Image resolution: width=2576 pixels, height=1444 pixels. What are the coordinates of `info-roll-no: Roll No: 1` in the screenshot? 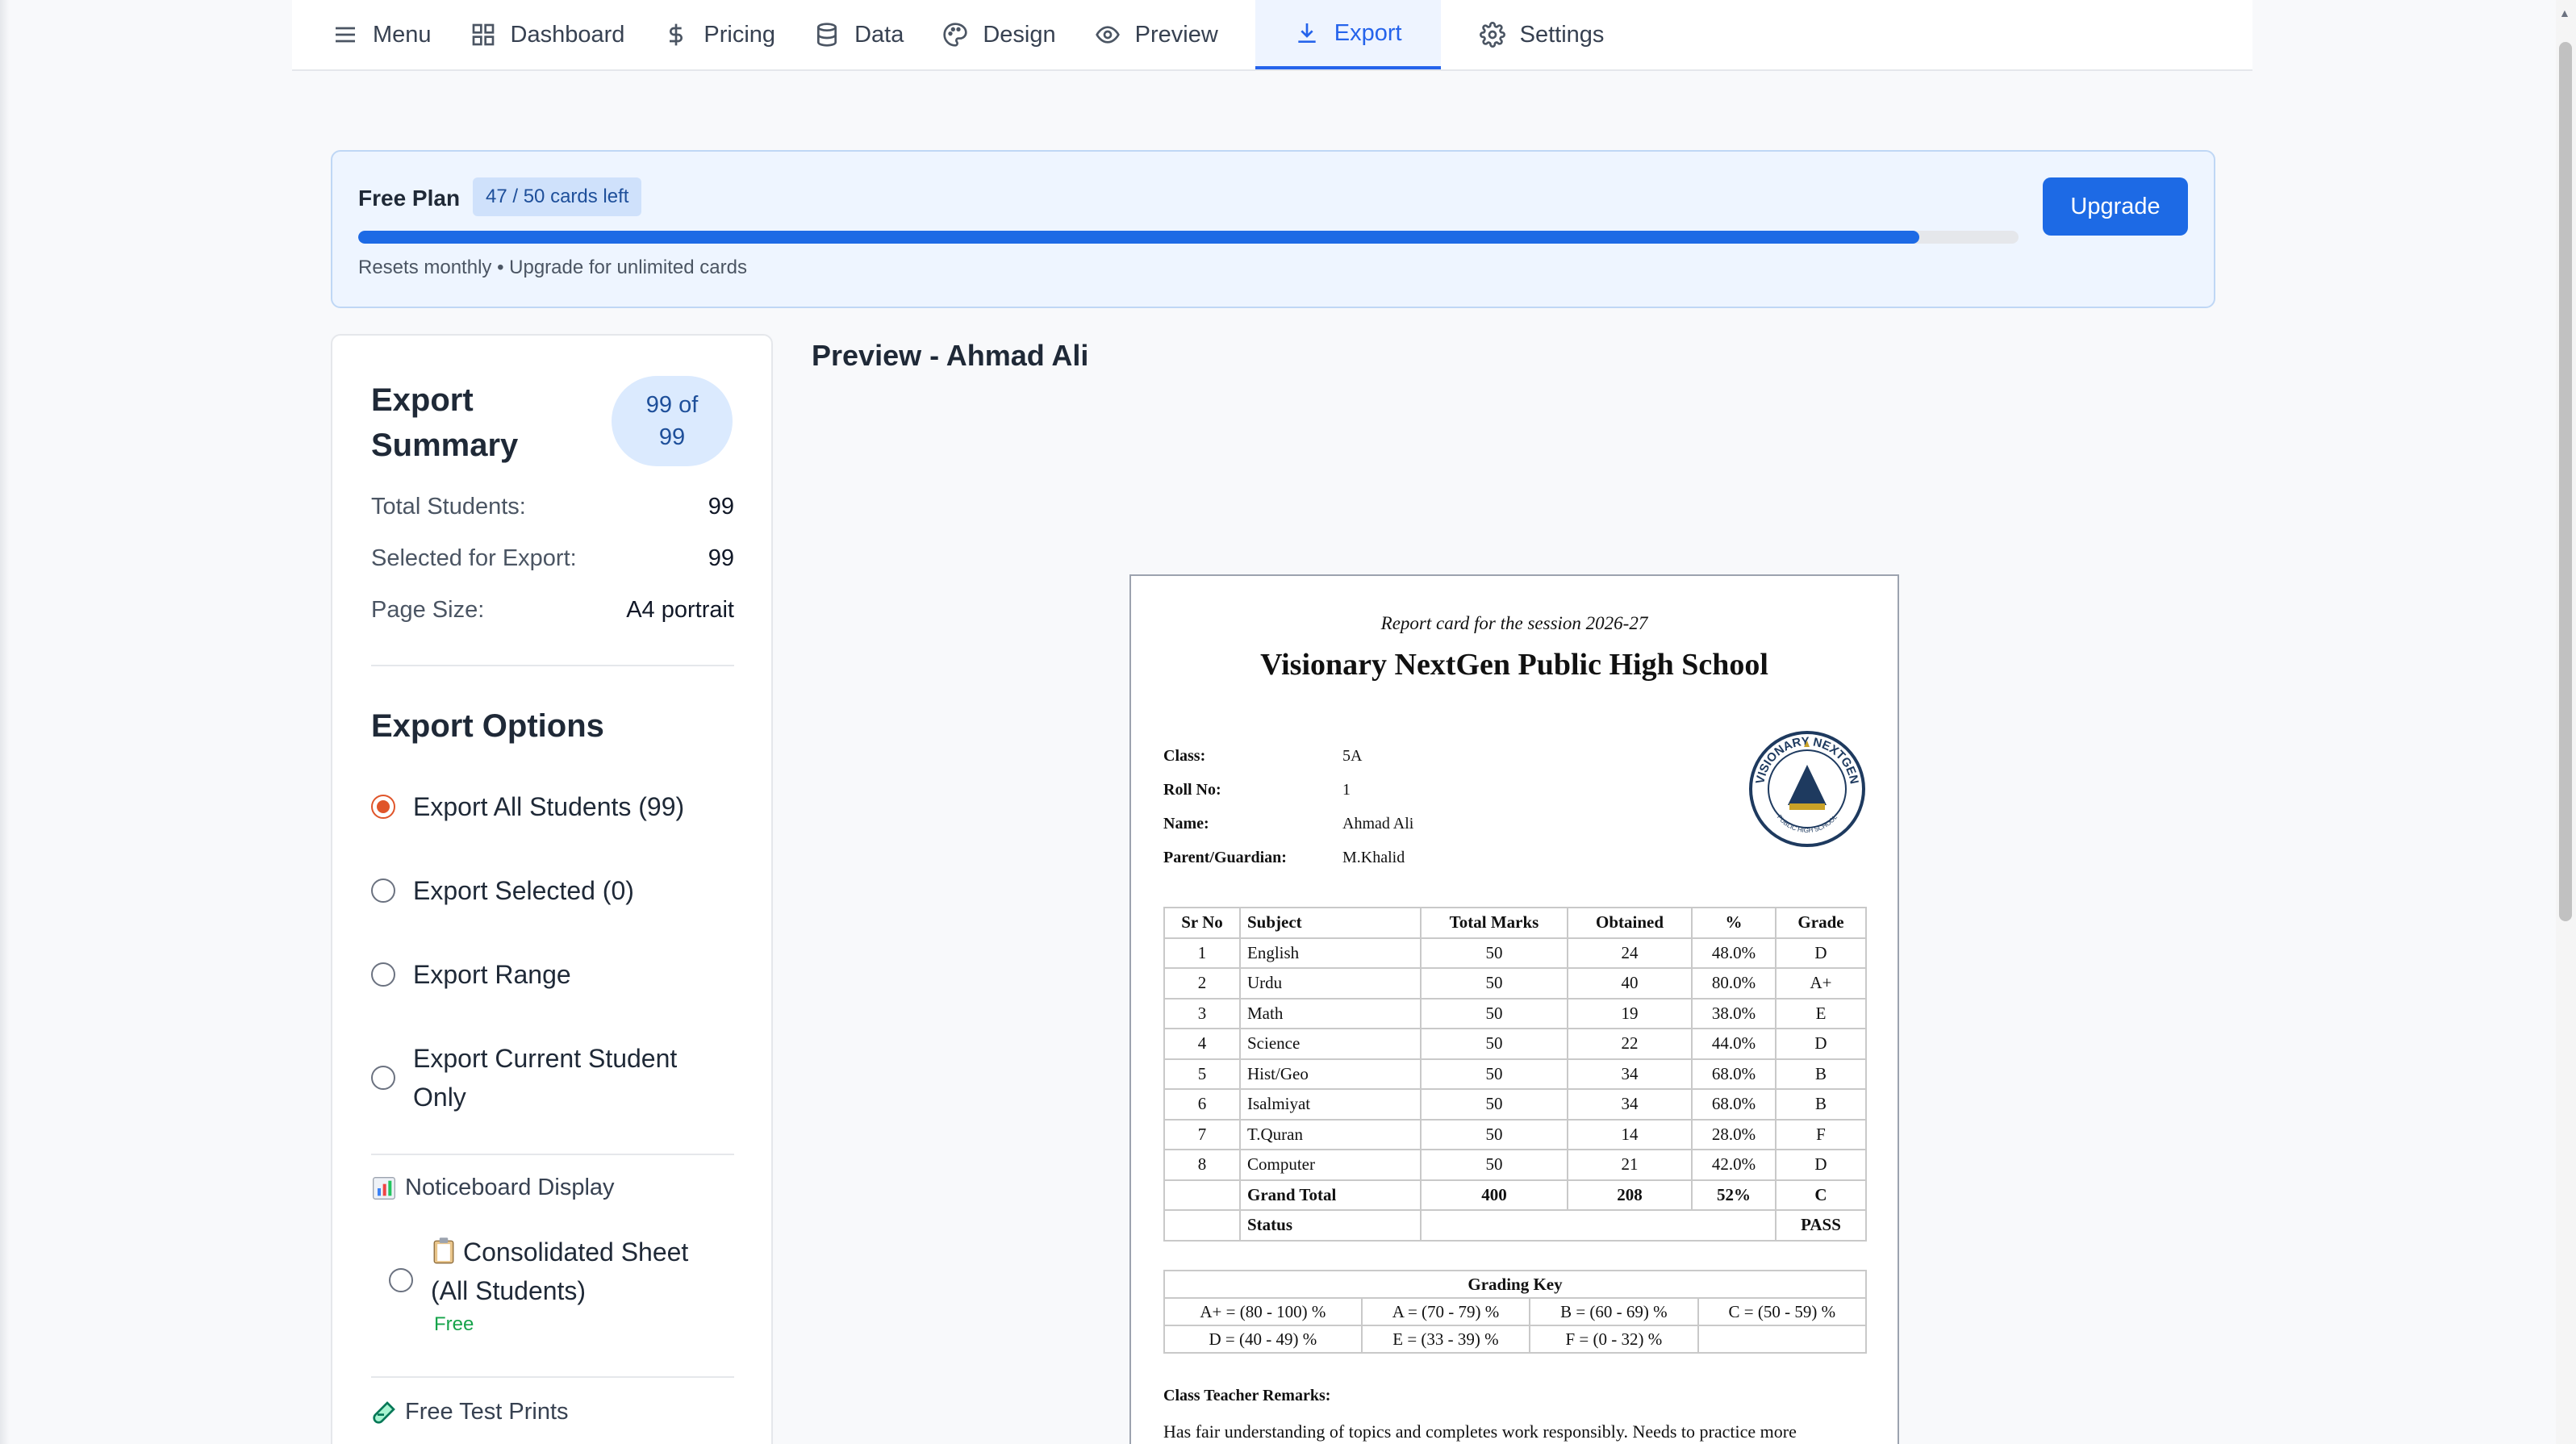 It's located at (1257, 790).